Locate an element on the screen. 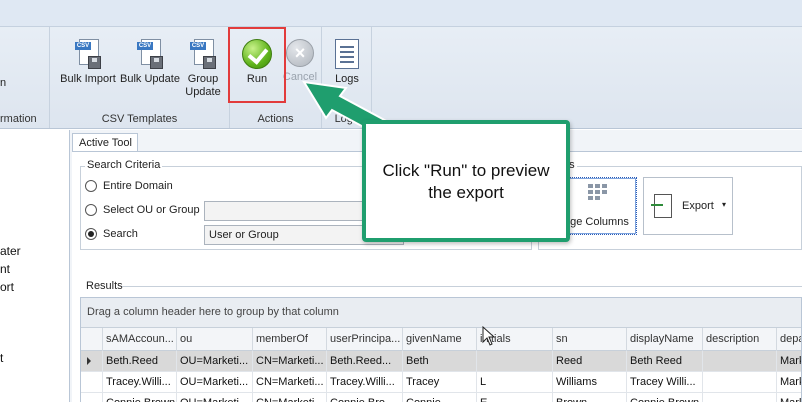 This screenshot has height=402, width=802. export-button: Export ▾ is located at coordinates (688, 206).